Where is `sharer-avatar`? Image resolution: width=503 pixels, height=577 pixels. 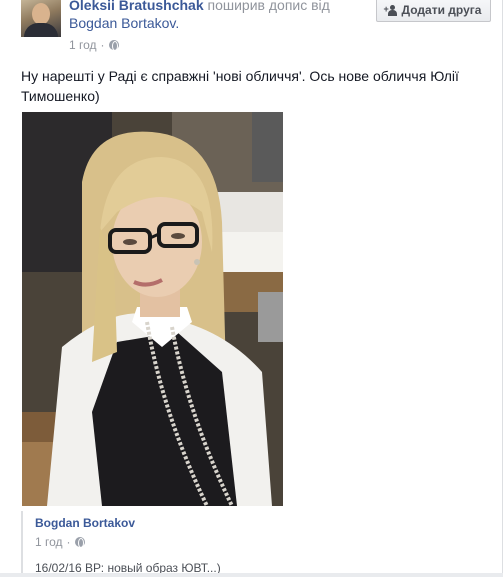
sharer-avatar is located at coordinates (41, 18).